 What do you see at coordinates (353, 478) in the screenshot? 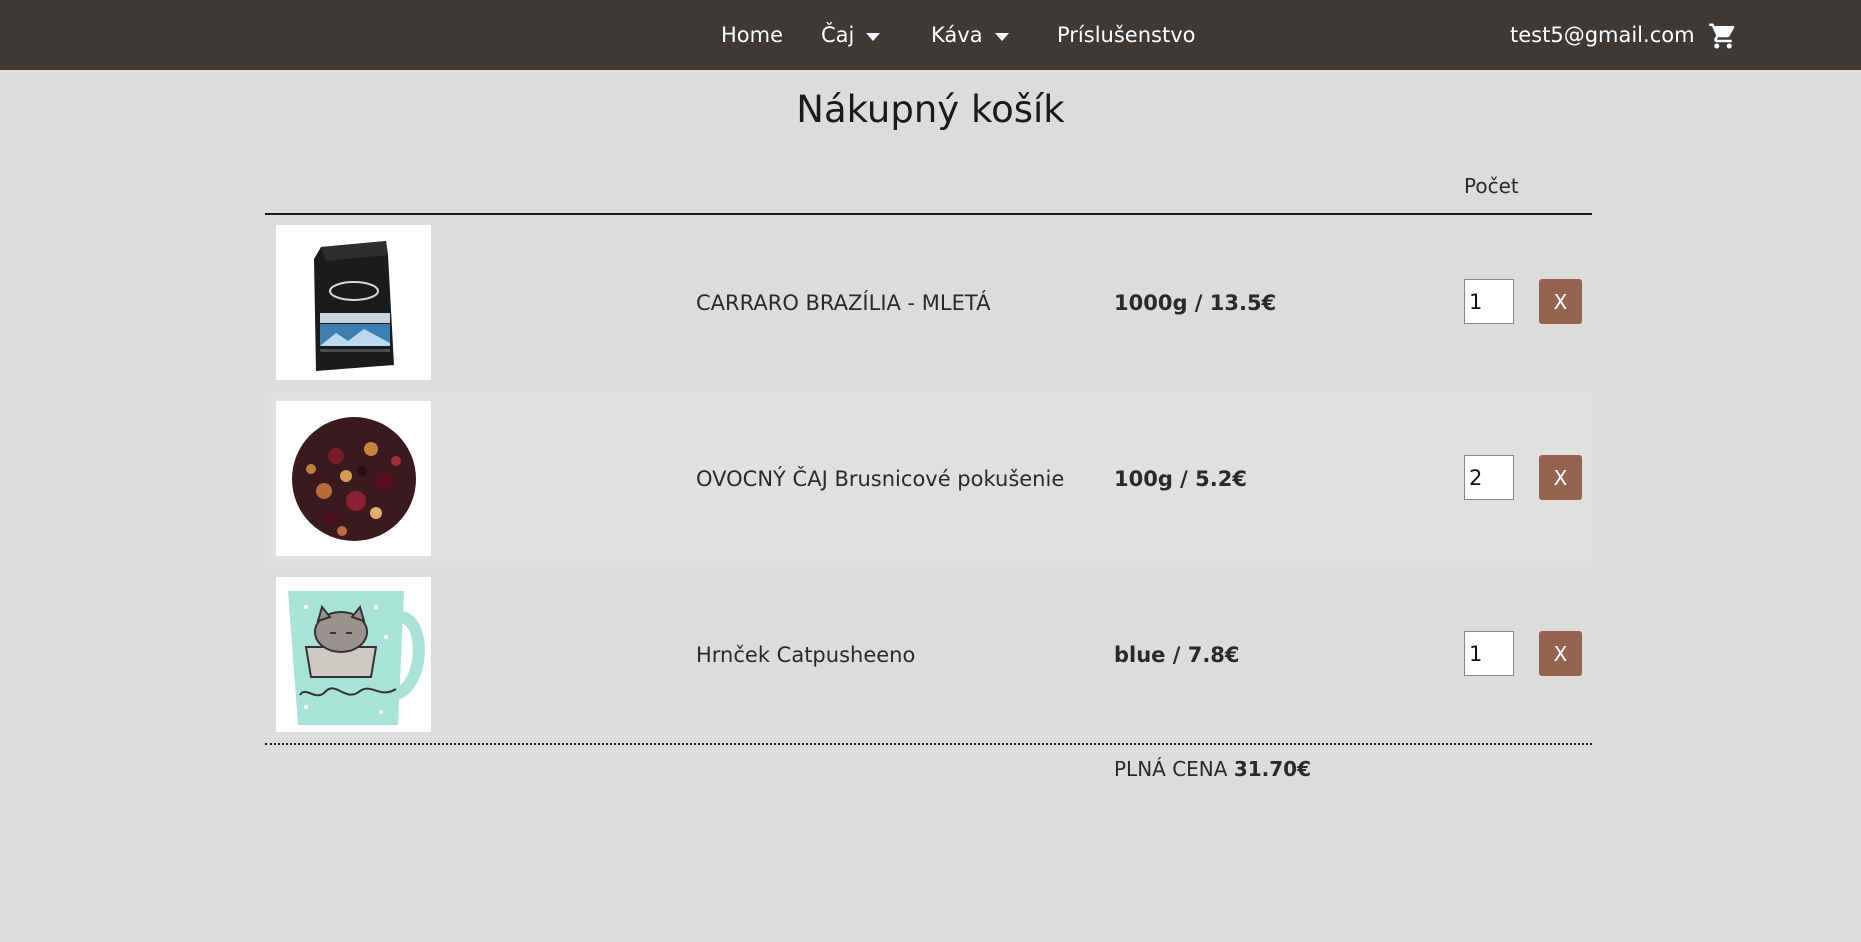
I see `fruit-tea-image` at bounding box center [353, 478].